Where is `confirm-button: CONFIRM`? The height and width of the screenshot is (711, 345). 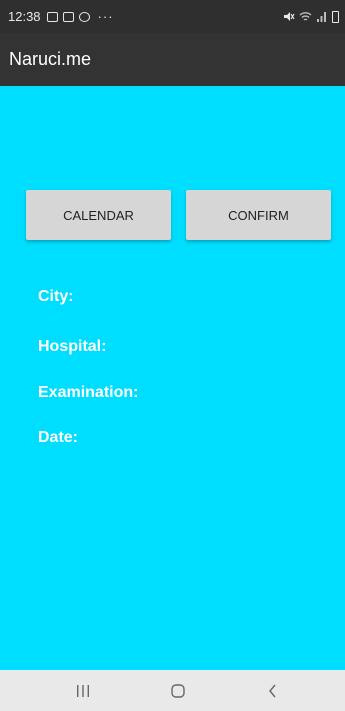 confirm-button: CONFIRM is located at coordinates (258, 215).